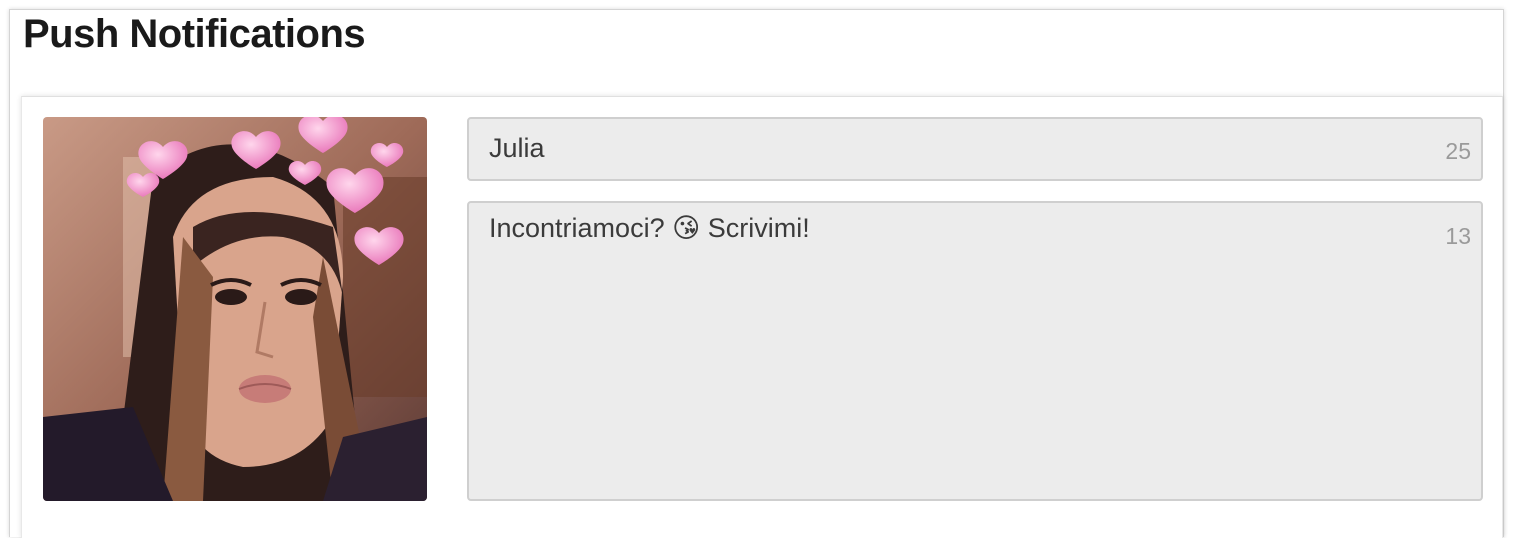 This screenshot has height=538, width=1514. What do you see at coordinates (1458, 236) in the screenshot?
I see `message-char-counter: 13` at bounding box center [1458, 236].